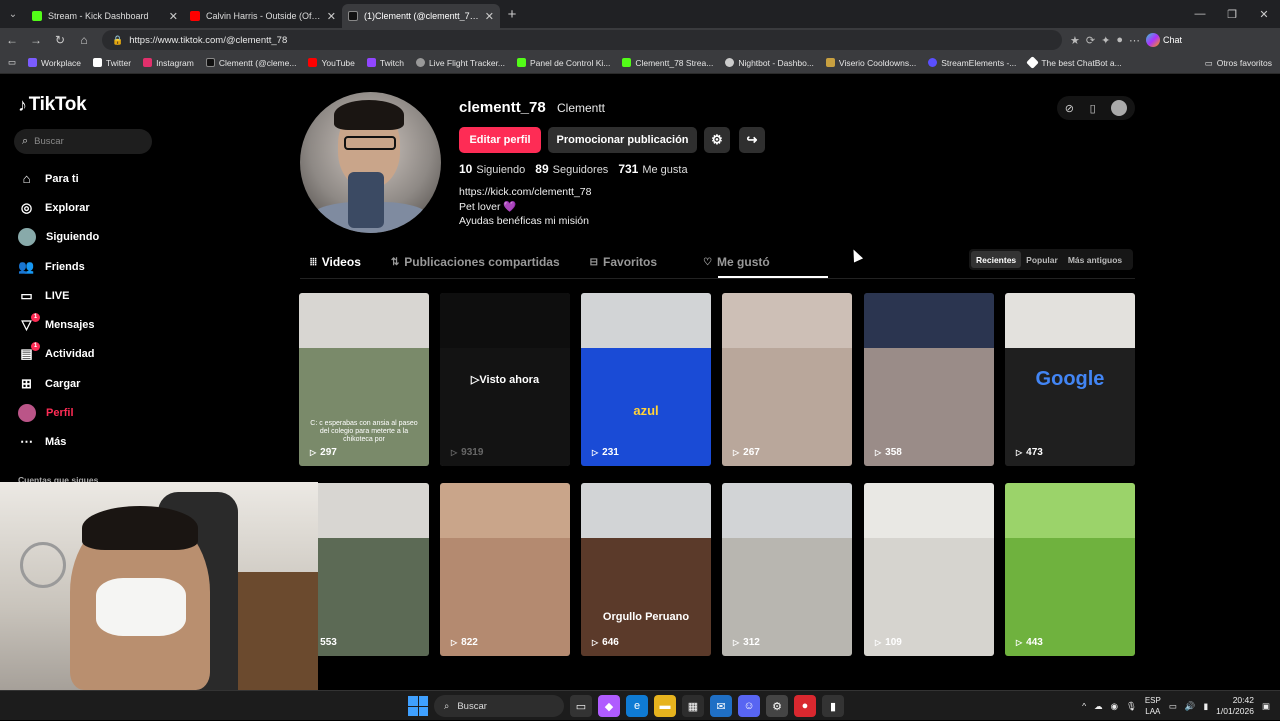 The image size is (1280, 721). I want to click on sidebar-item-mas: ⋯ Más, so click(58, 442).